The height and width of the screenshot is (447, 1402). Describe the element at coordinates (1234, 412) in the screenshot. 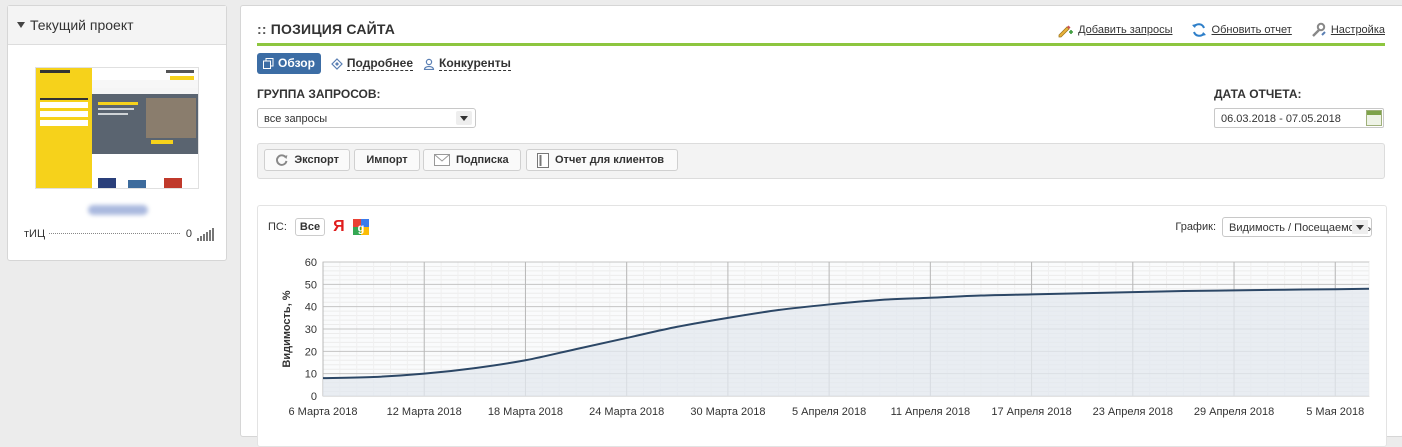

I see `x-tick-label: 29 Апреля 2018` at that location.